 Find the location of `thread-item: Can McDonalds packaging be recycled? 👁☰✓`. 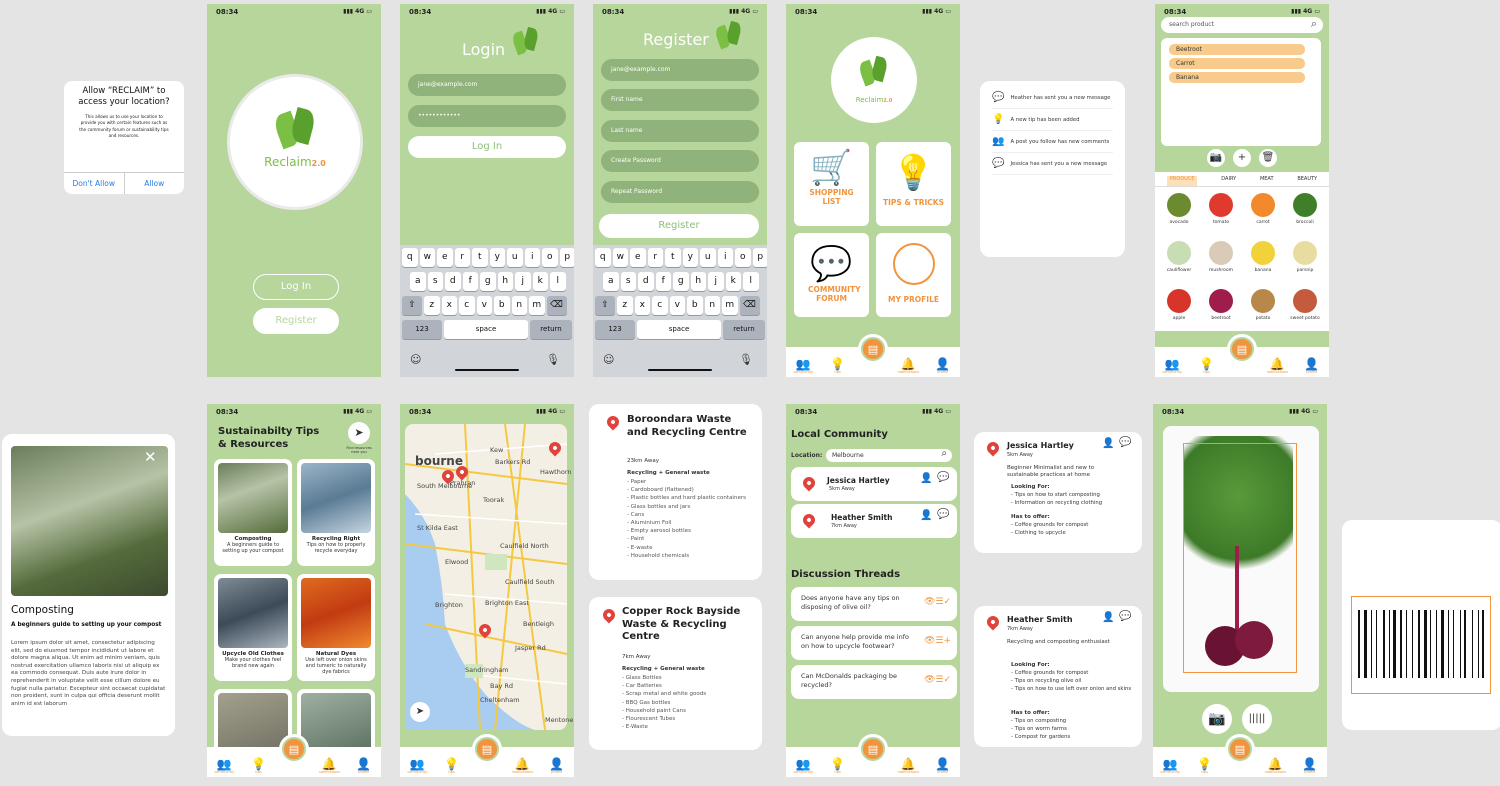

thread-item: Can McDonalds packaging be recycled? 👁☰✓ is located at coordinates (874, 682).